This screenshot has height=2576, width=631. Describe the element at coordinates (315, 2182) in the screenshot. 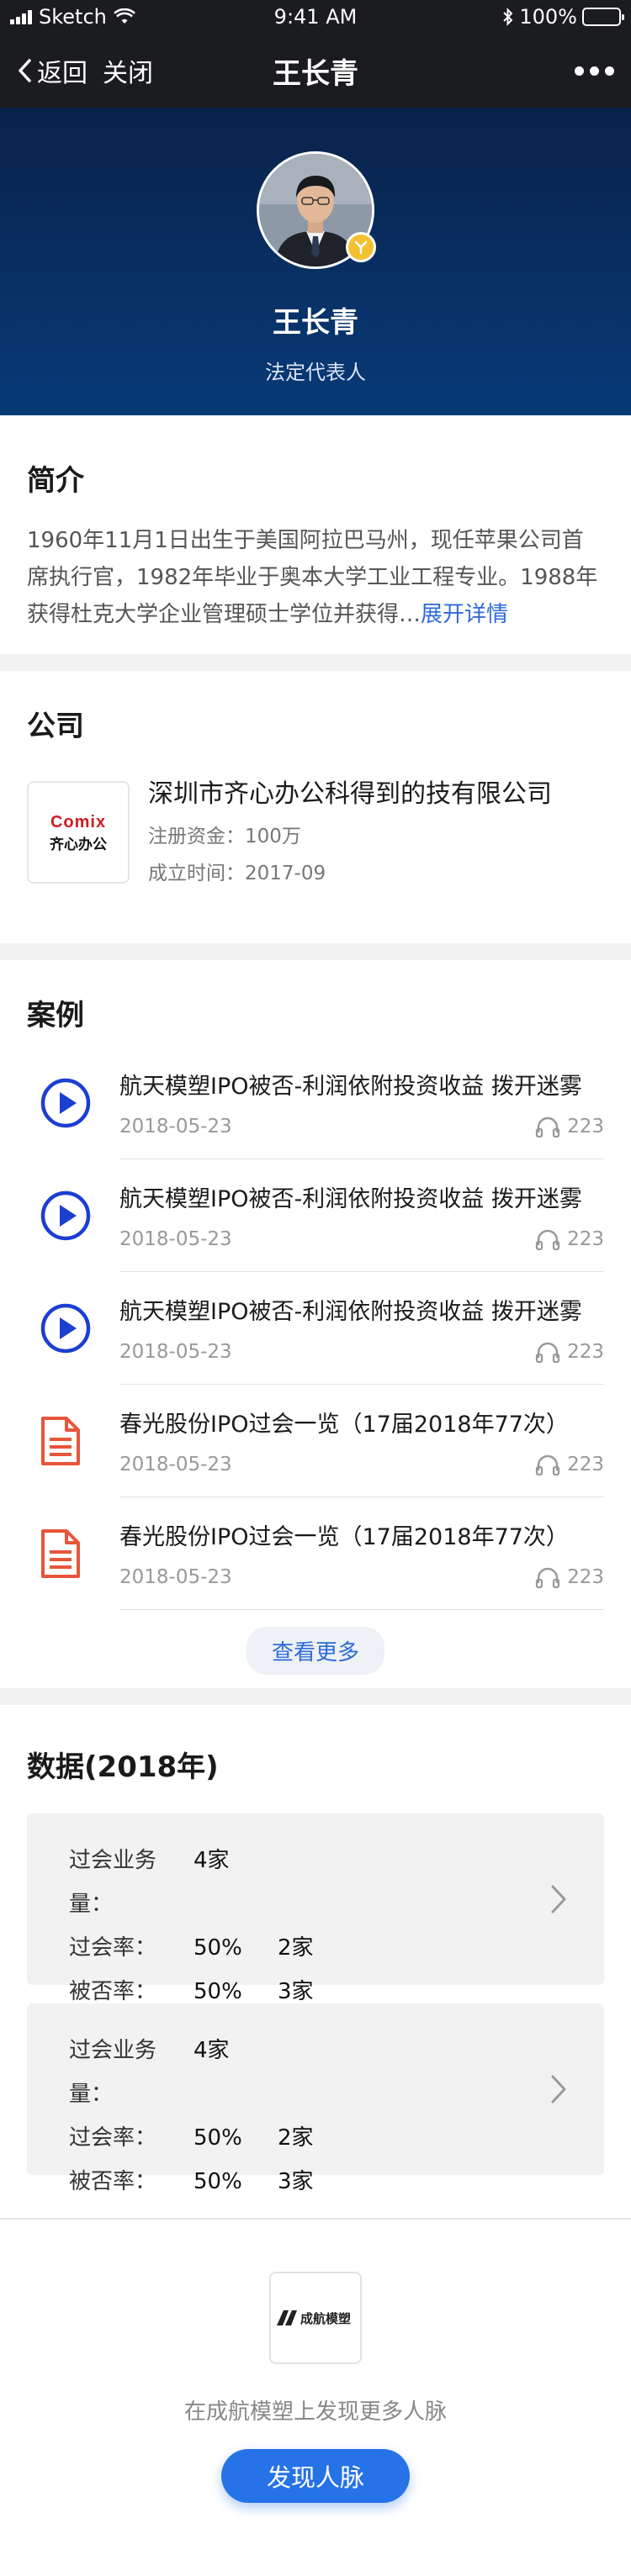

I see `data-row-reject: 被否率： 50% 3家` at that location.